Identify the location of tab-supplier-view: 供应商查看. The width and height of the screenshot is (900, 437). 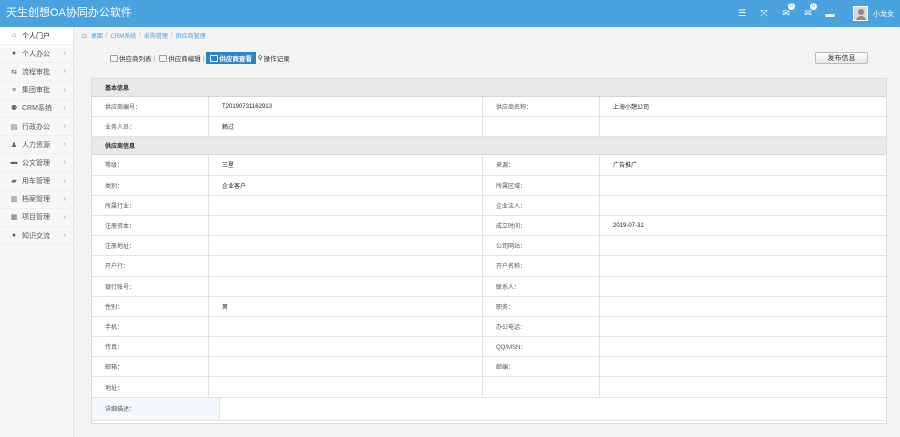
(231, 58).